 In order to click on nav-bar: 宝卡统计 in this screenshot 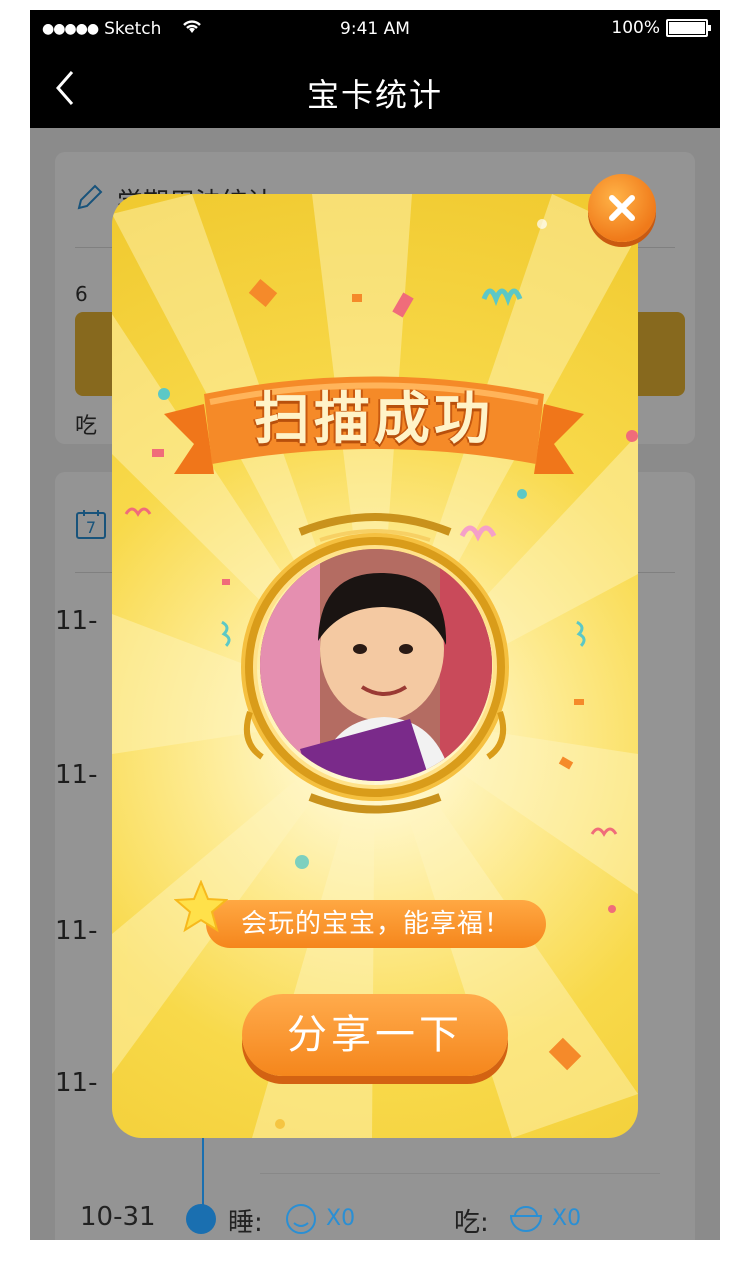, I will do `click(375, 88)`.